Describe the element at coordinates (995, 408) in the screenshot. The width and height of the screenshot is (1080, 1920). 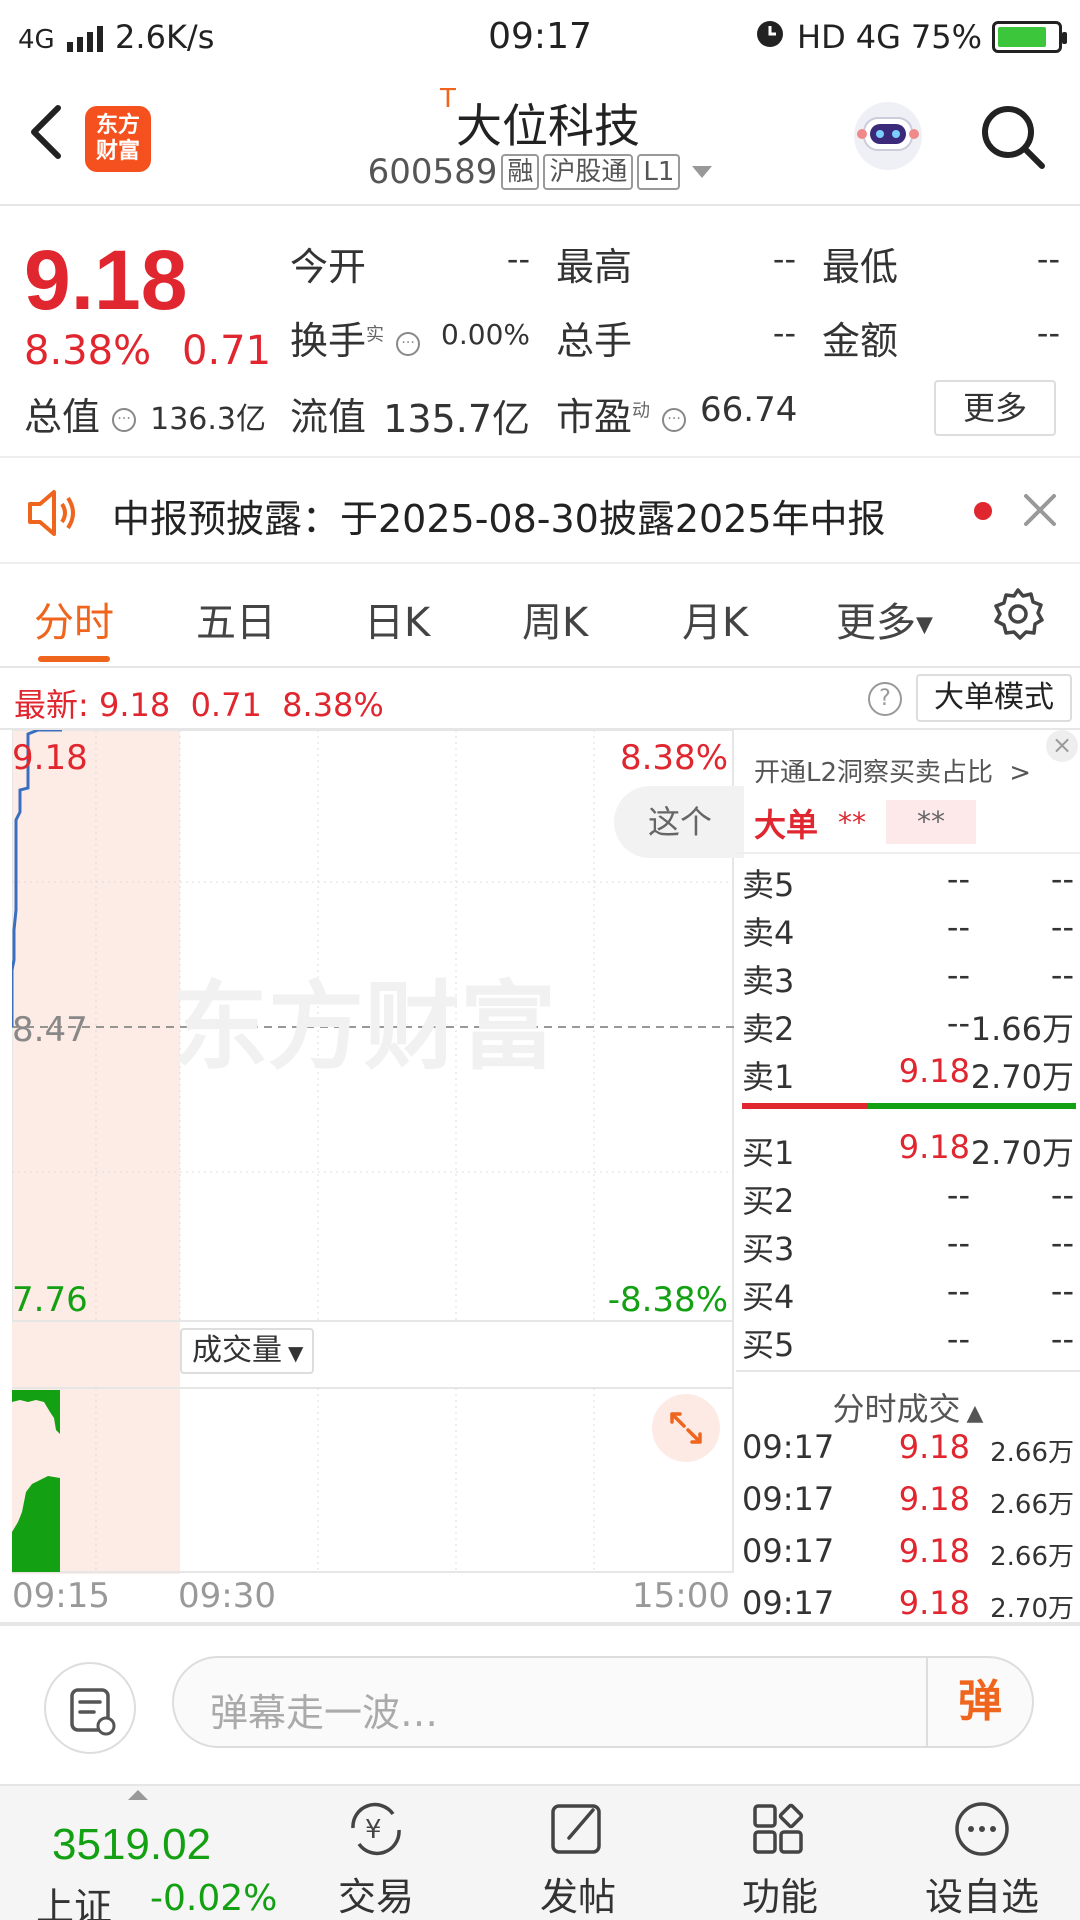
I see `more-quote-button: 更多` at that location.